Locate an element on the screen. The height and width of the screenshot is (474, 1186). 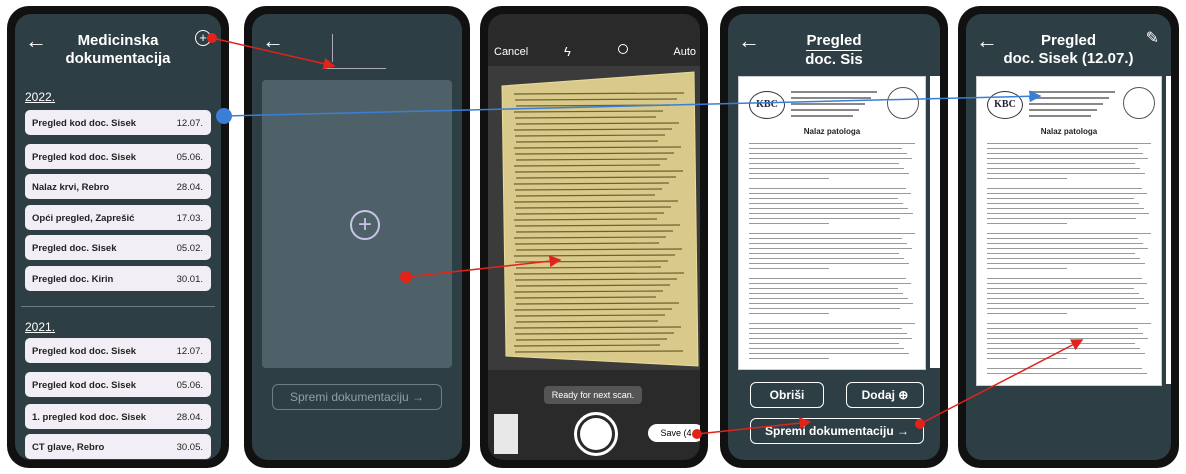
toast: Ready for next scan. is located at coordinates (593, 395).